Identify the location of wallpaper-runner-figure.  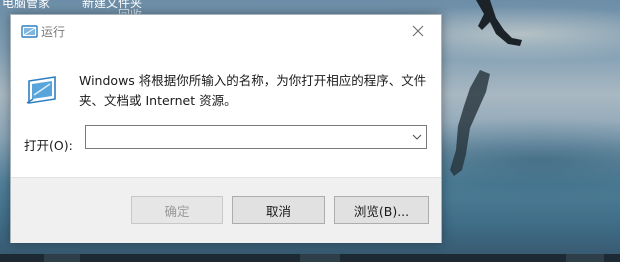
(499, 23).